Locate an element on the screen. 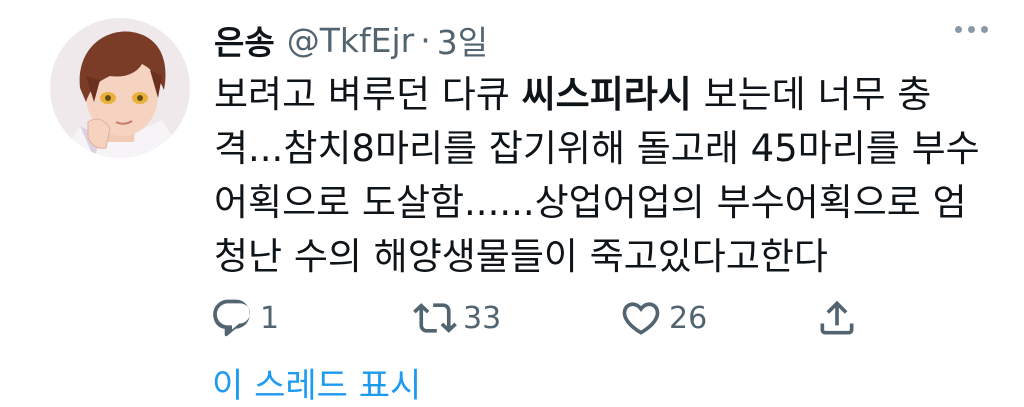 The width and height of the screenshot is (1024, 407). share-icon is located at coordinates (837, 317).